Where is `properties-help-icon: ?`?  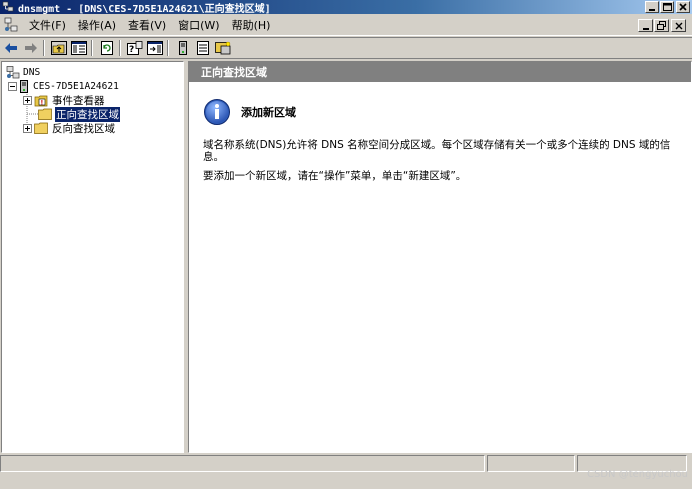 properties-help-icon: ? is located at coordinates (135, 48).